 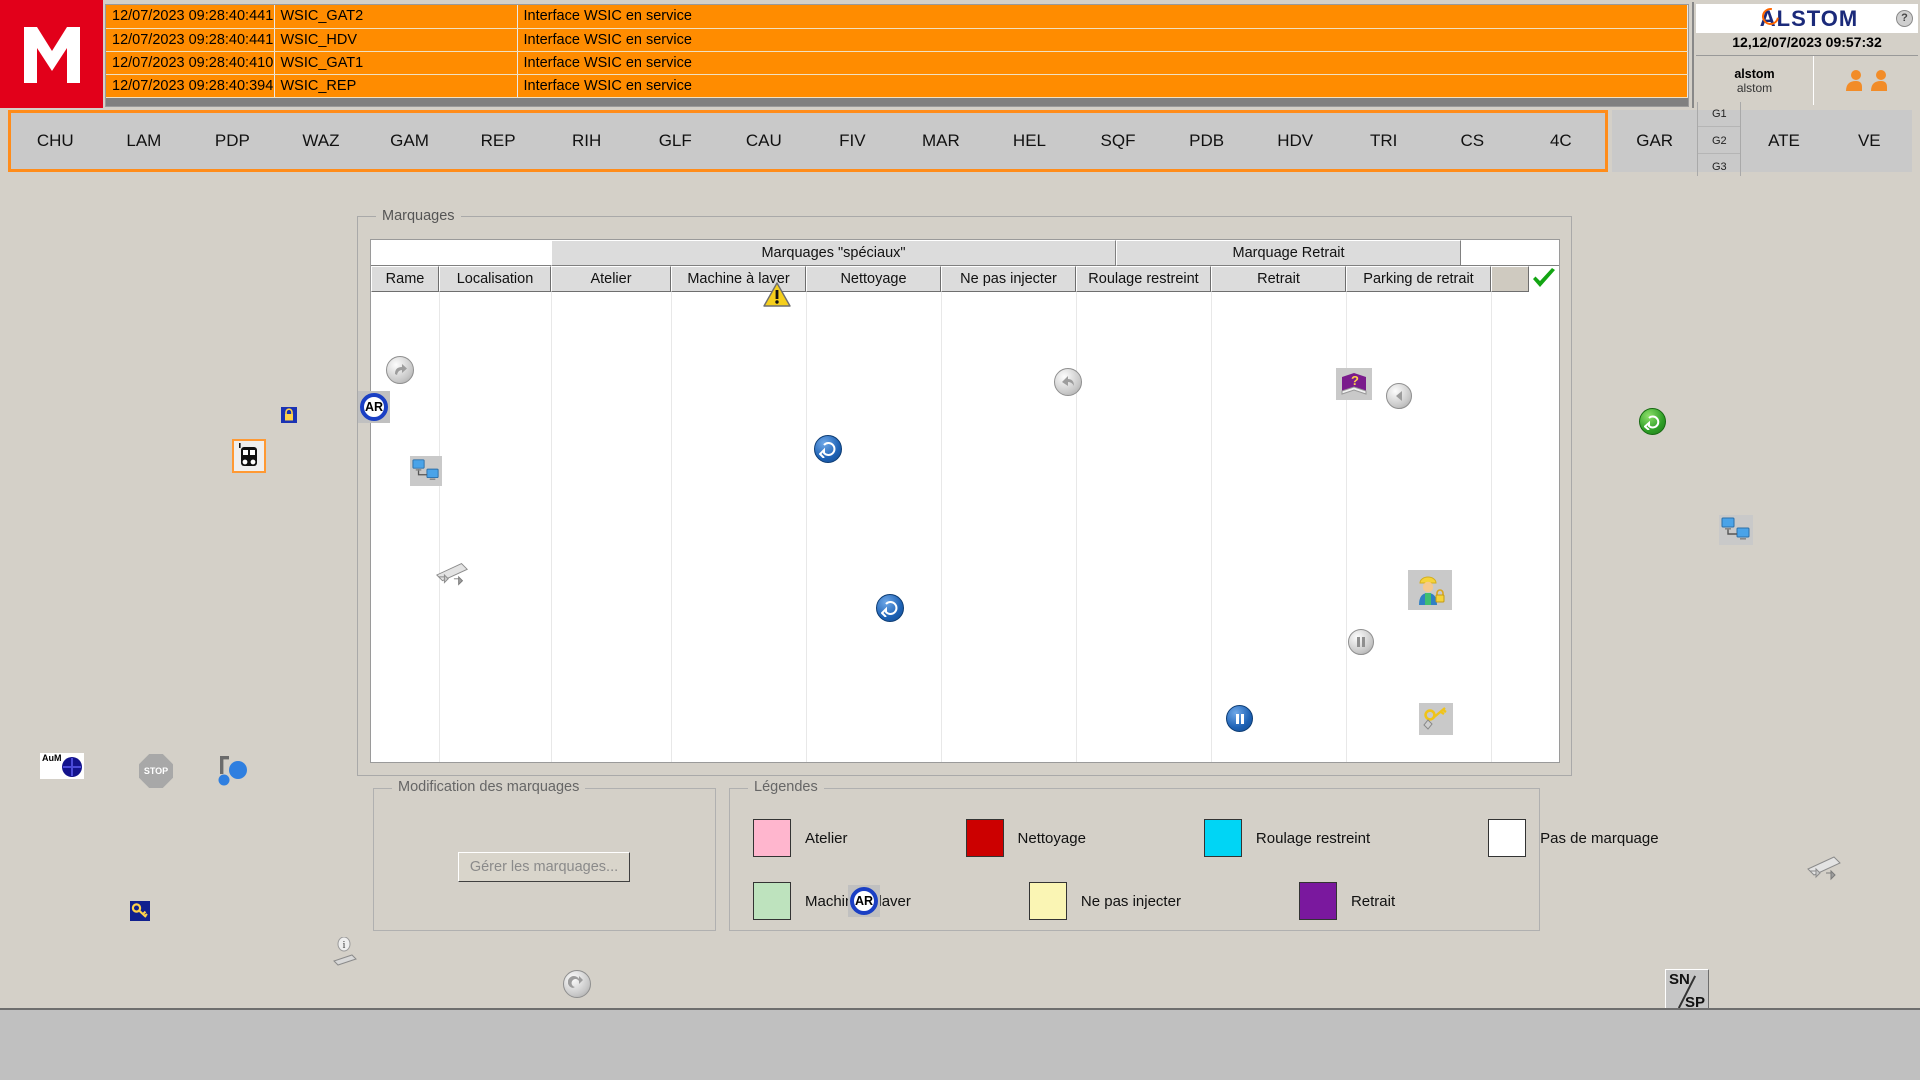 I want to click on col-header-localisation: Localisation, so click(x=495, y=279).